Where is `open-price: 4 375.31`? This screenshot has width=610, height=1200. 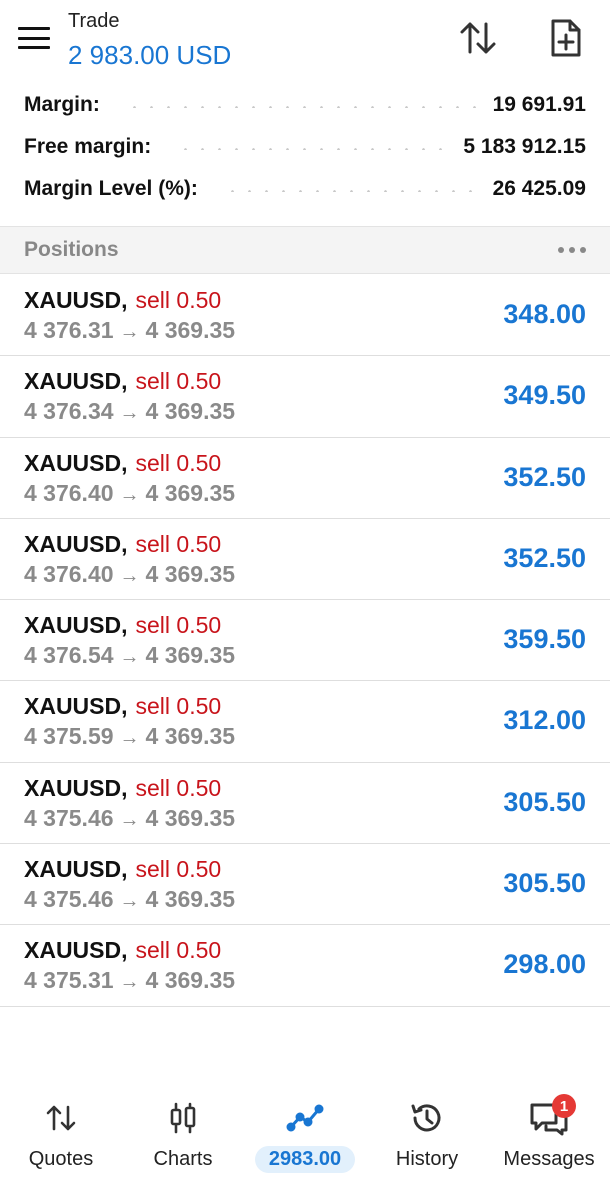 open-price: 4 375.31 is located at coordinates (69, 980).